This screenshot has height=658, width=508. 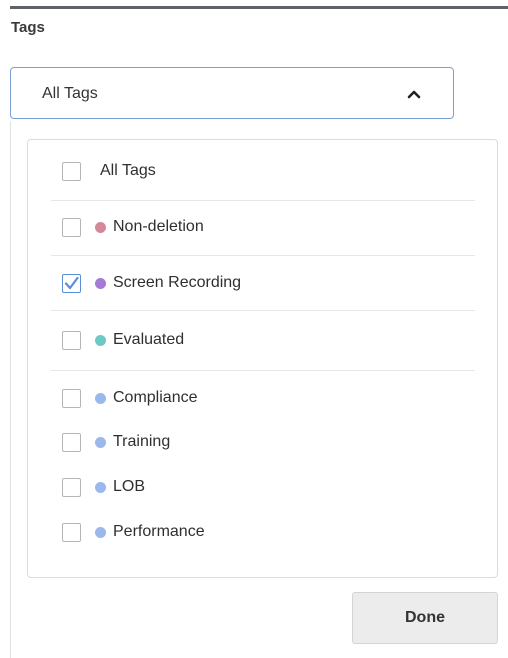 I want to click on option-label: Compliance, so click(x=155, y=397).